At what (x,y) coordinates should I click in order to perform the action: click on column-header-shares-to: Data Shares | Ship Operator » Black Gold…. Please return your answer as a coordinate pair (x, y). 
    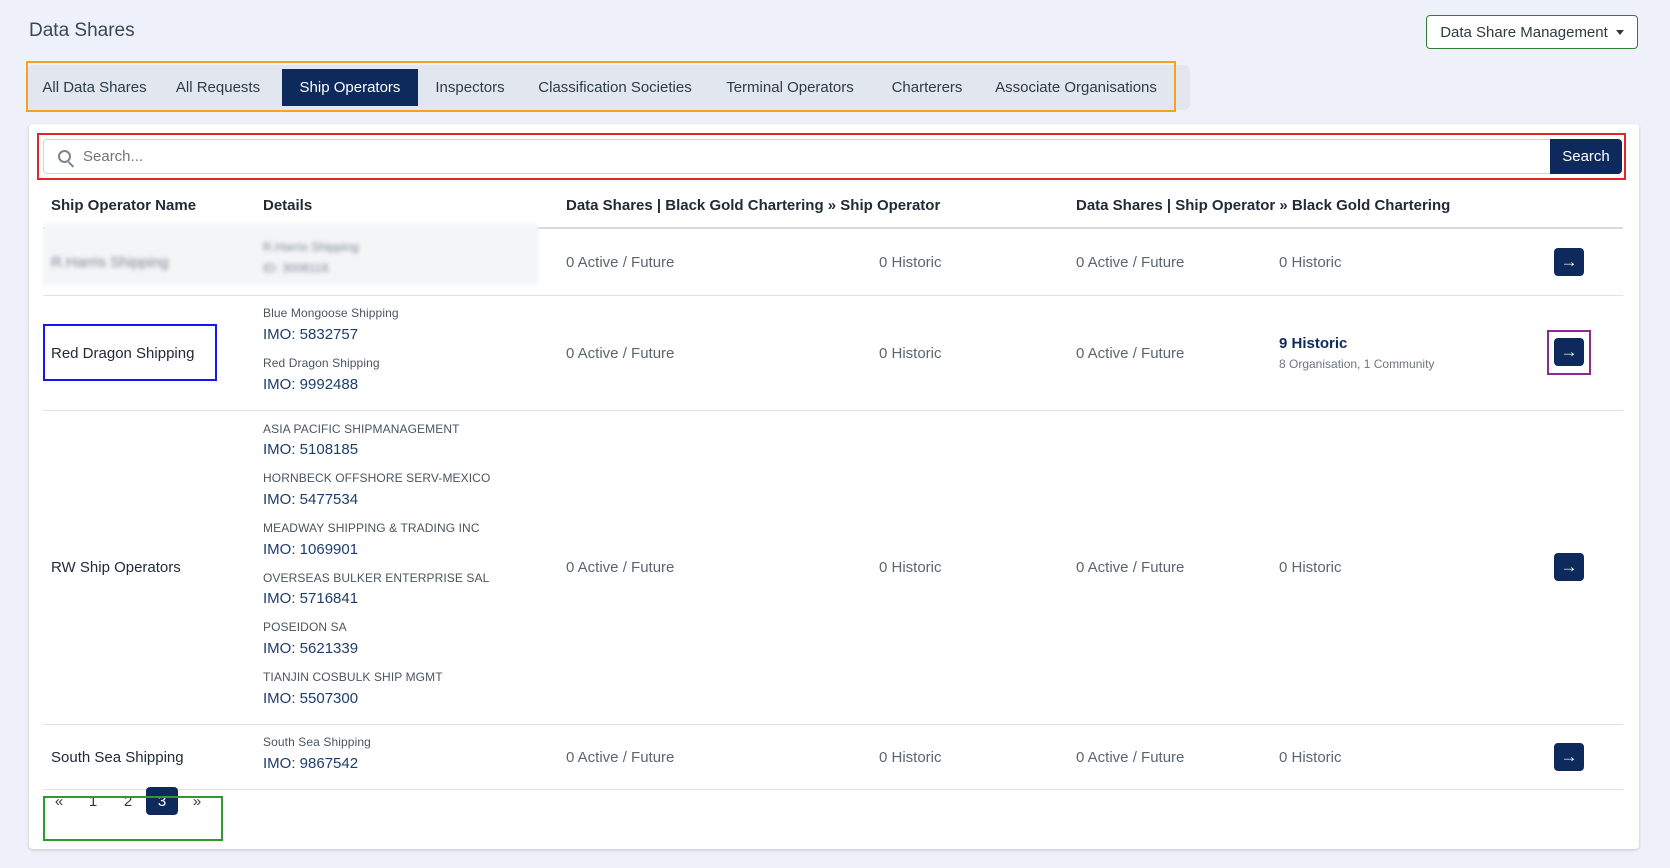
    Looking at the image, I should click on (1263, 205).